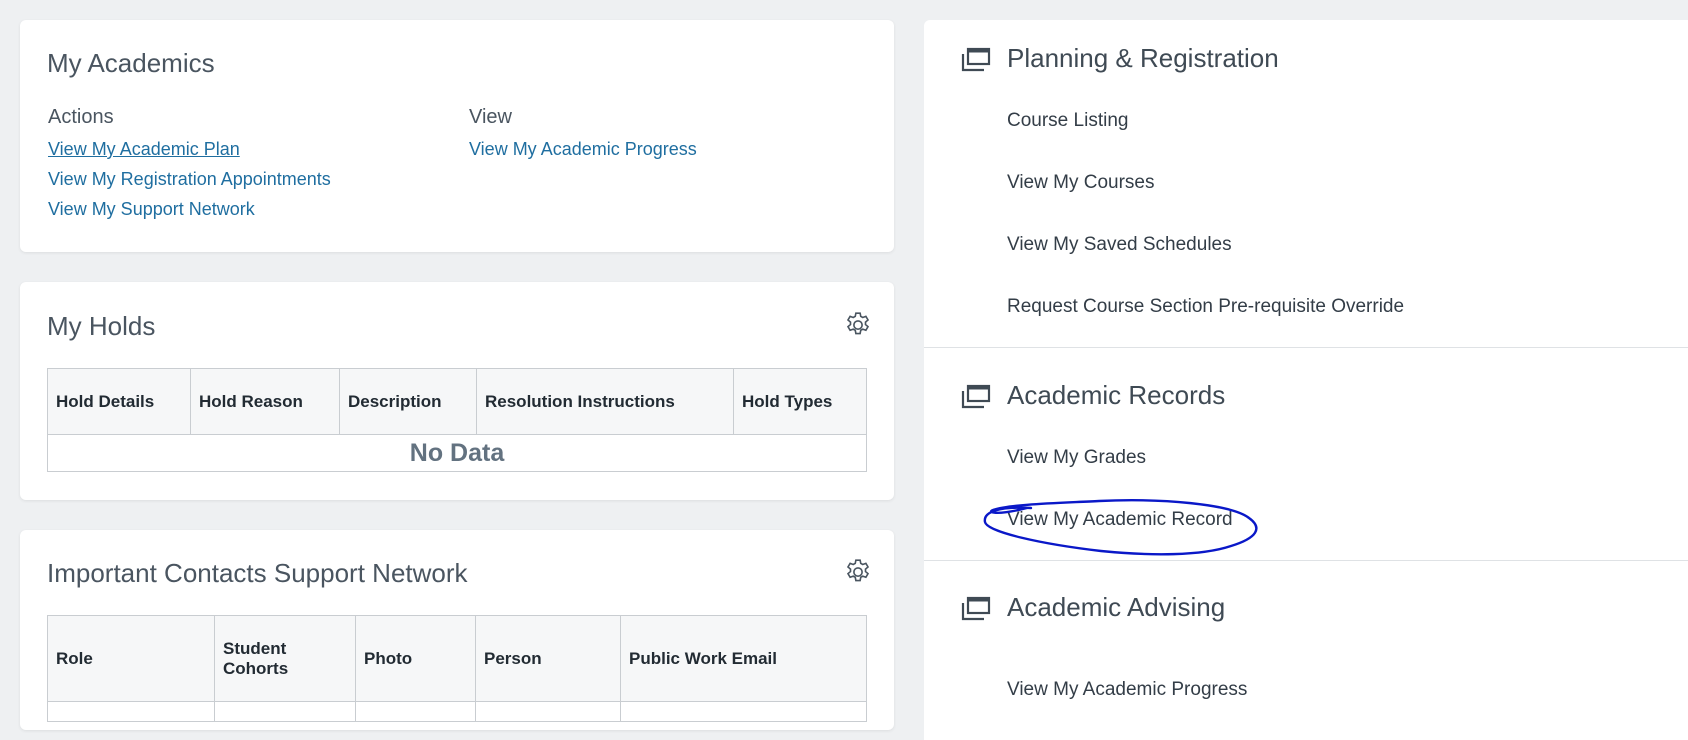  What do you see at coordinates (131, 63) in the screenshot?
I see `my-academics-title: My Academics` at bounding box center [131, 63].